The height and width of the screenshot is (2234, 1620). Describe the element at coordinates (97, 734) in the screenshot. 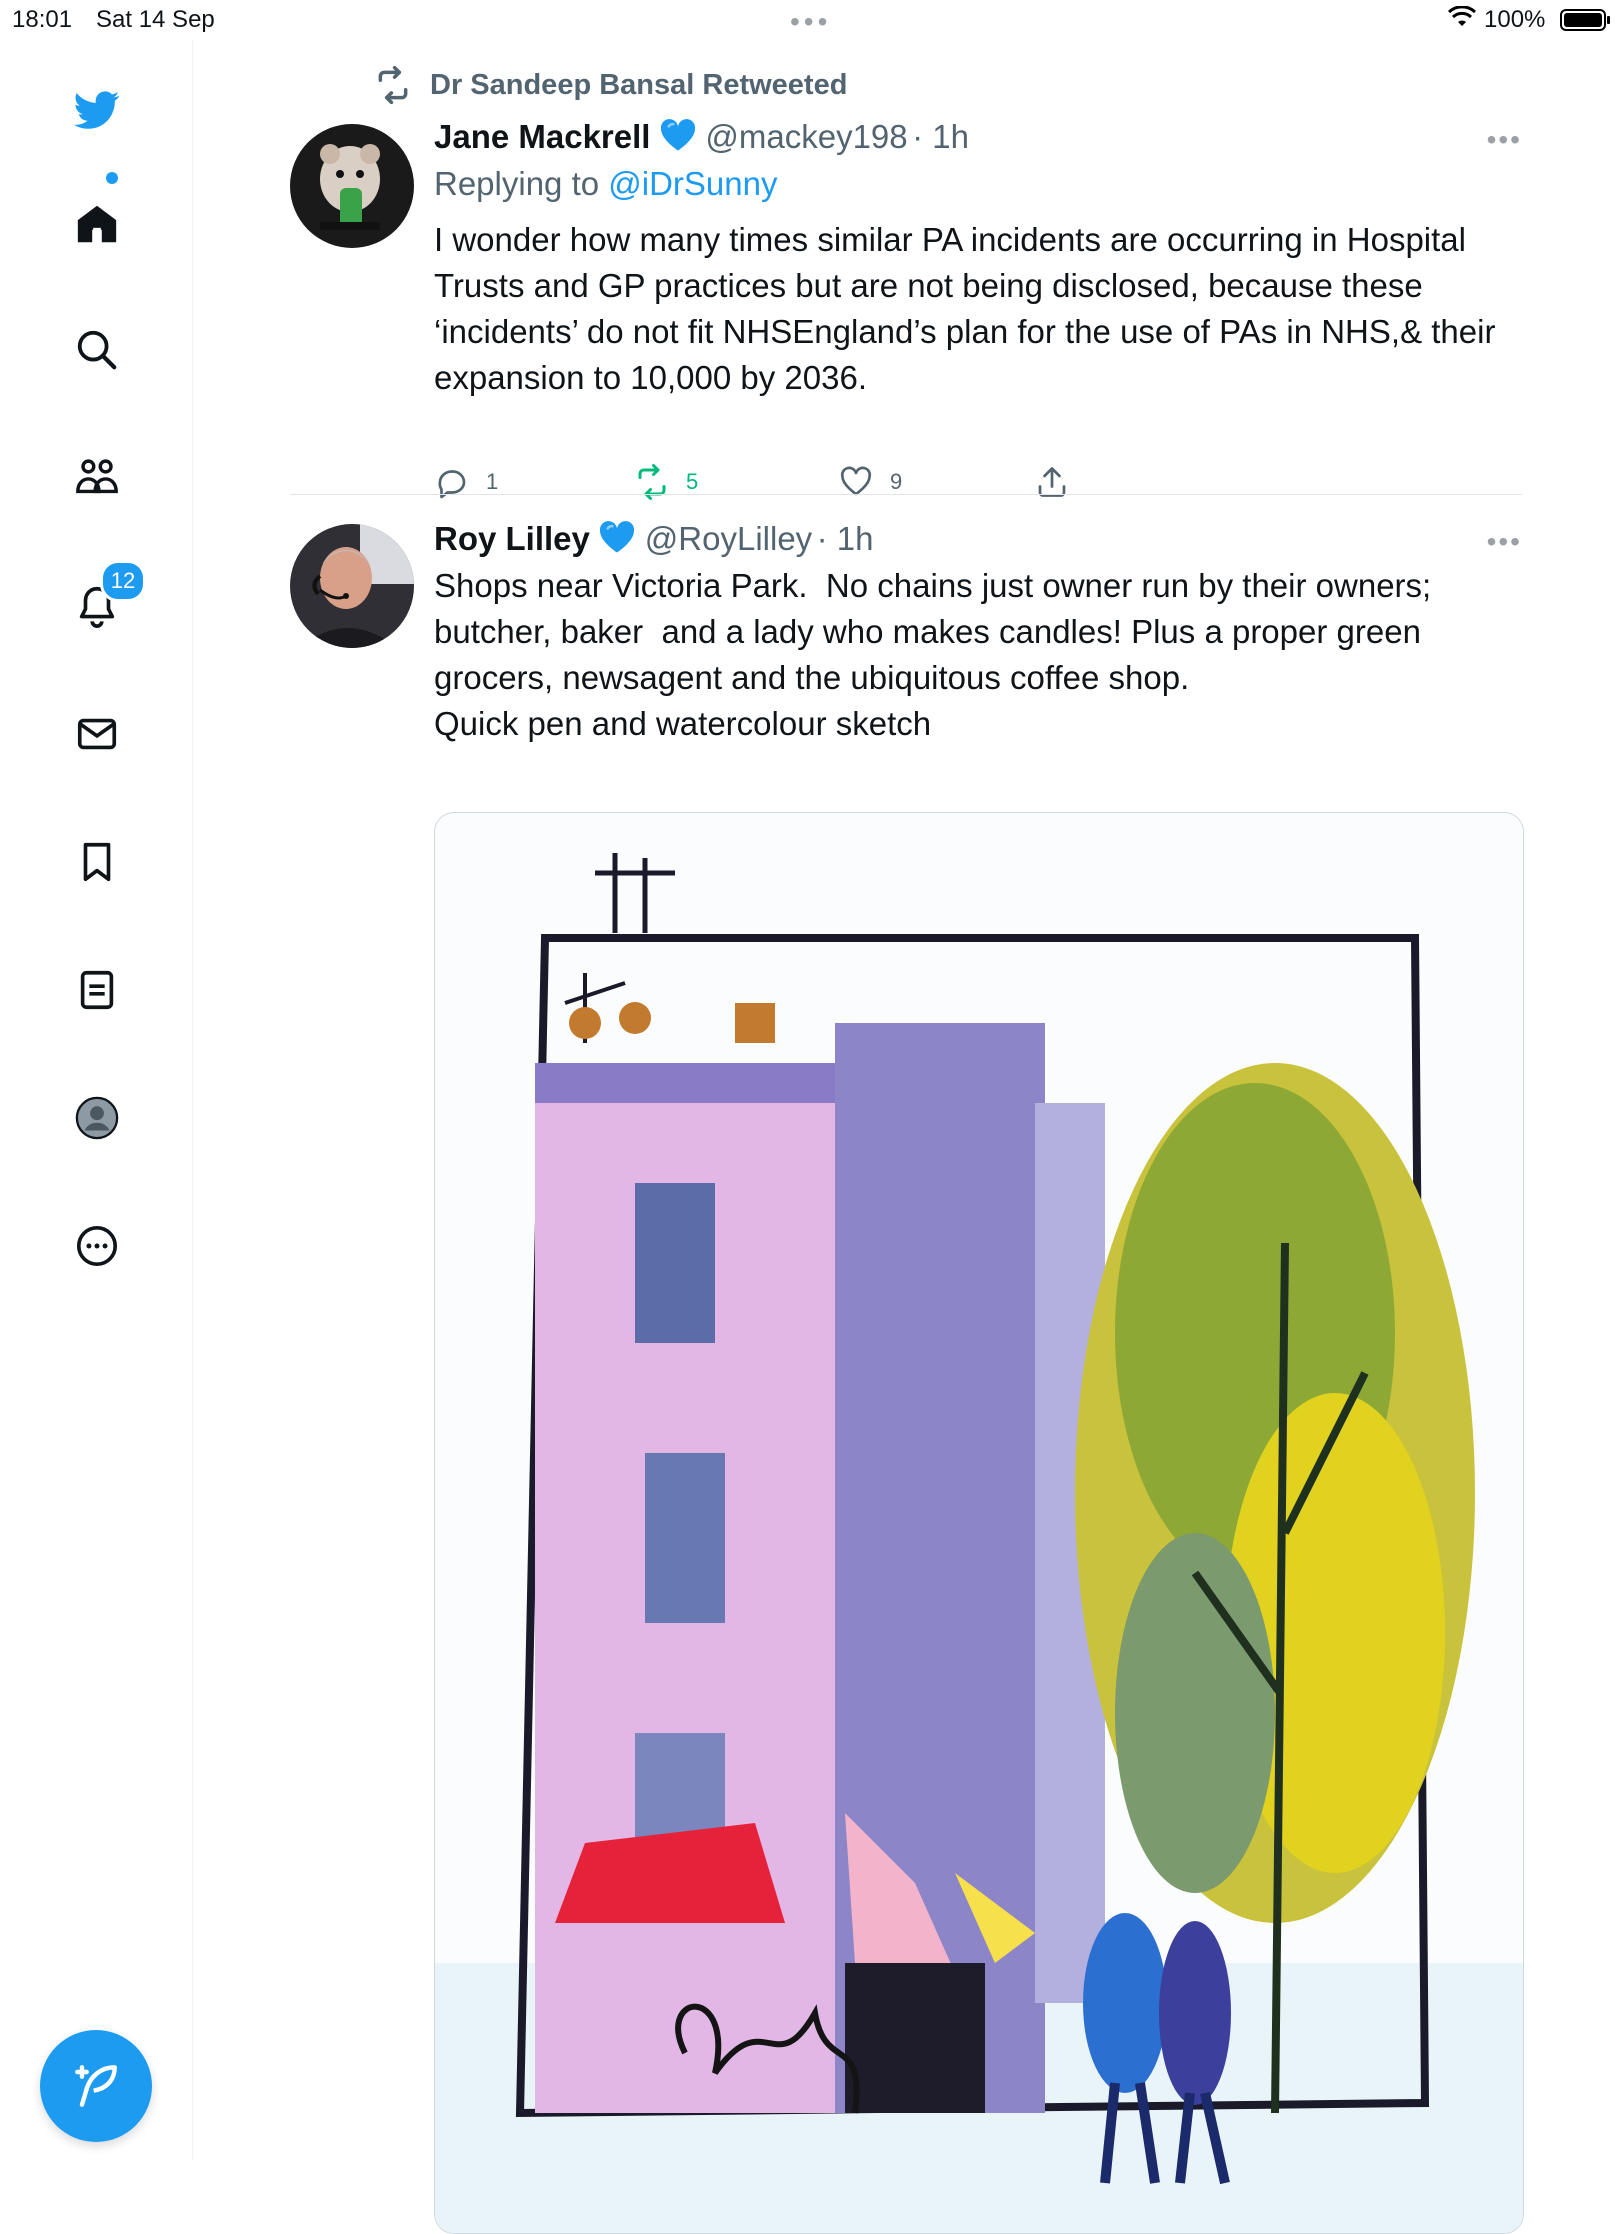

I see `messages-icon` at that location.